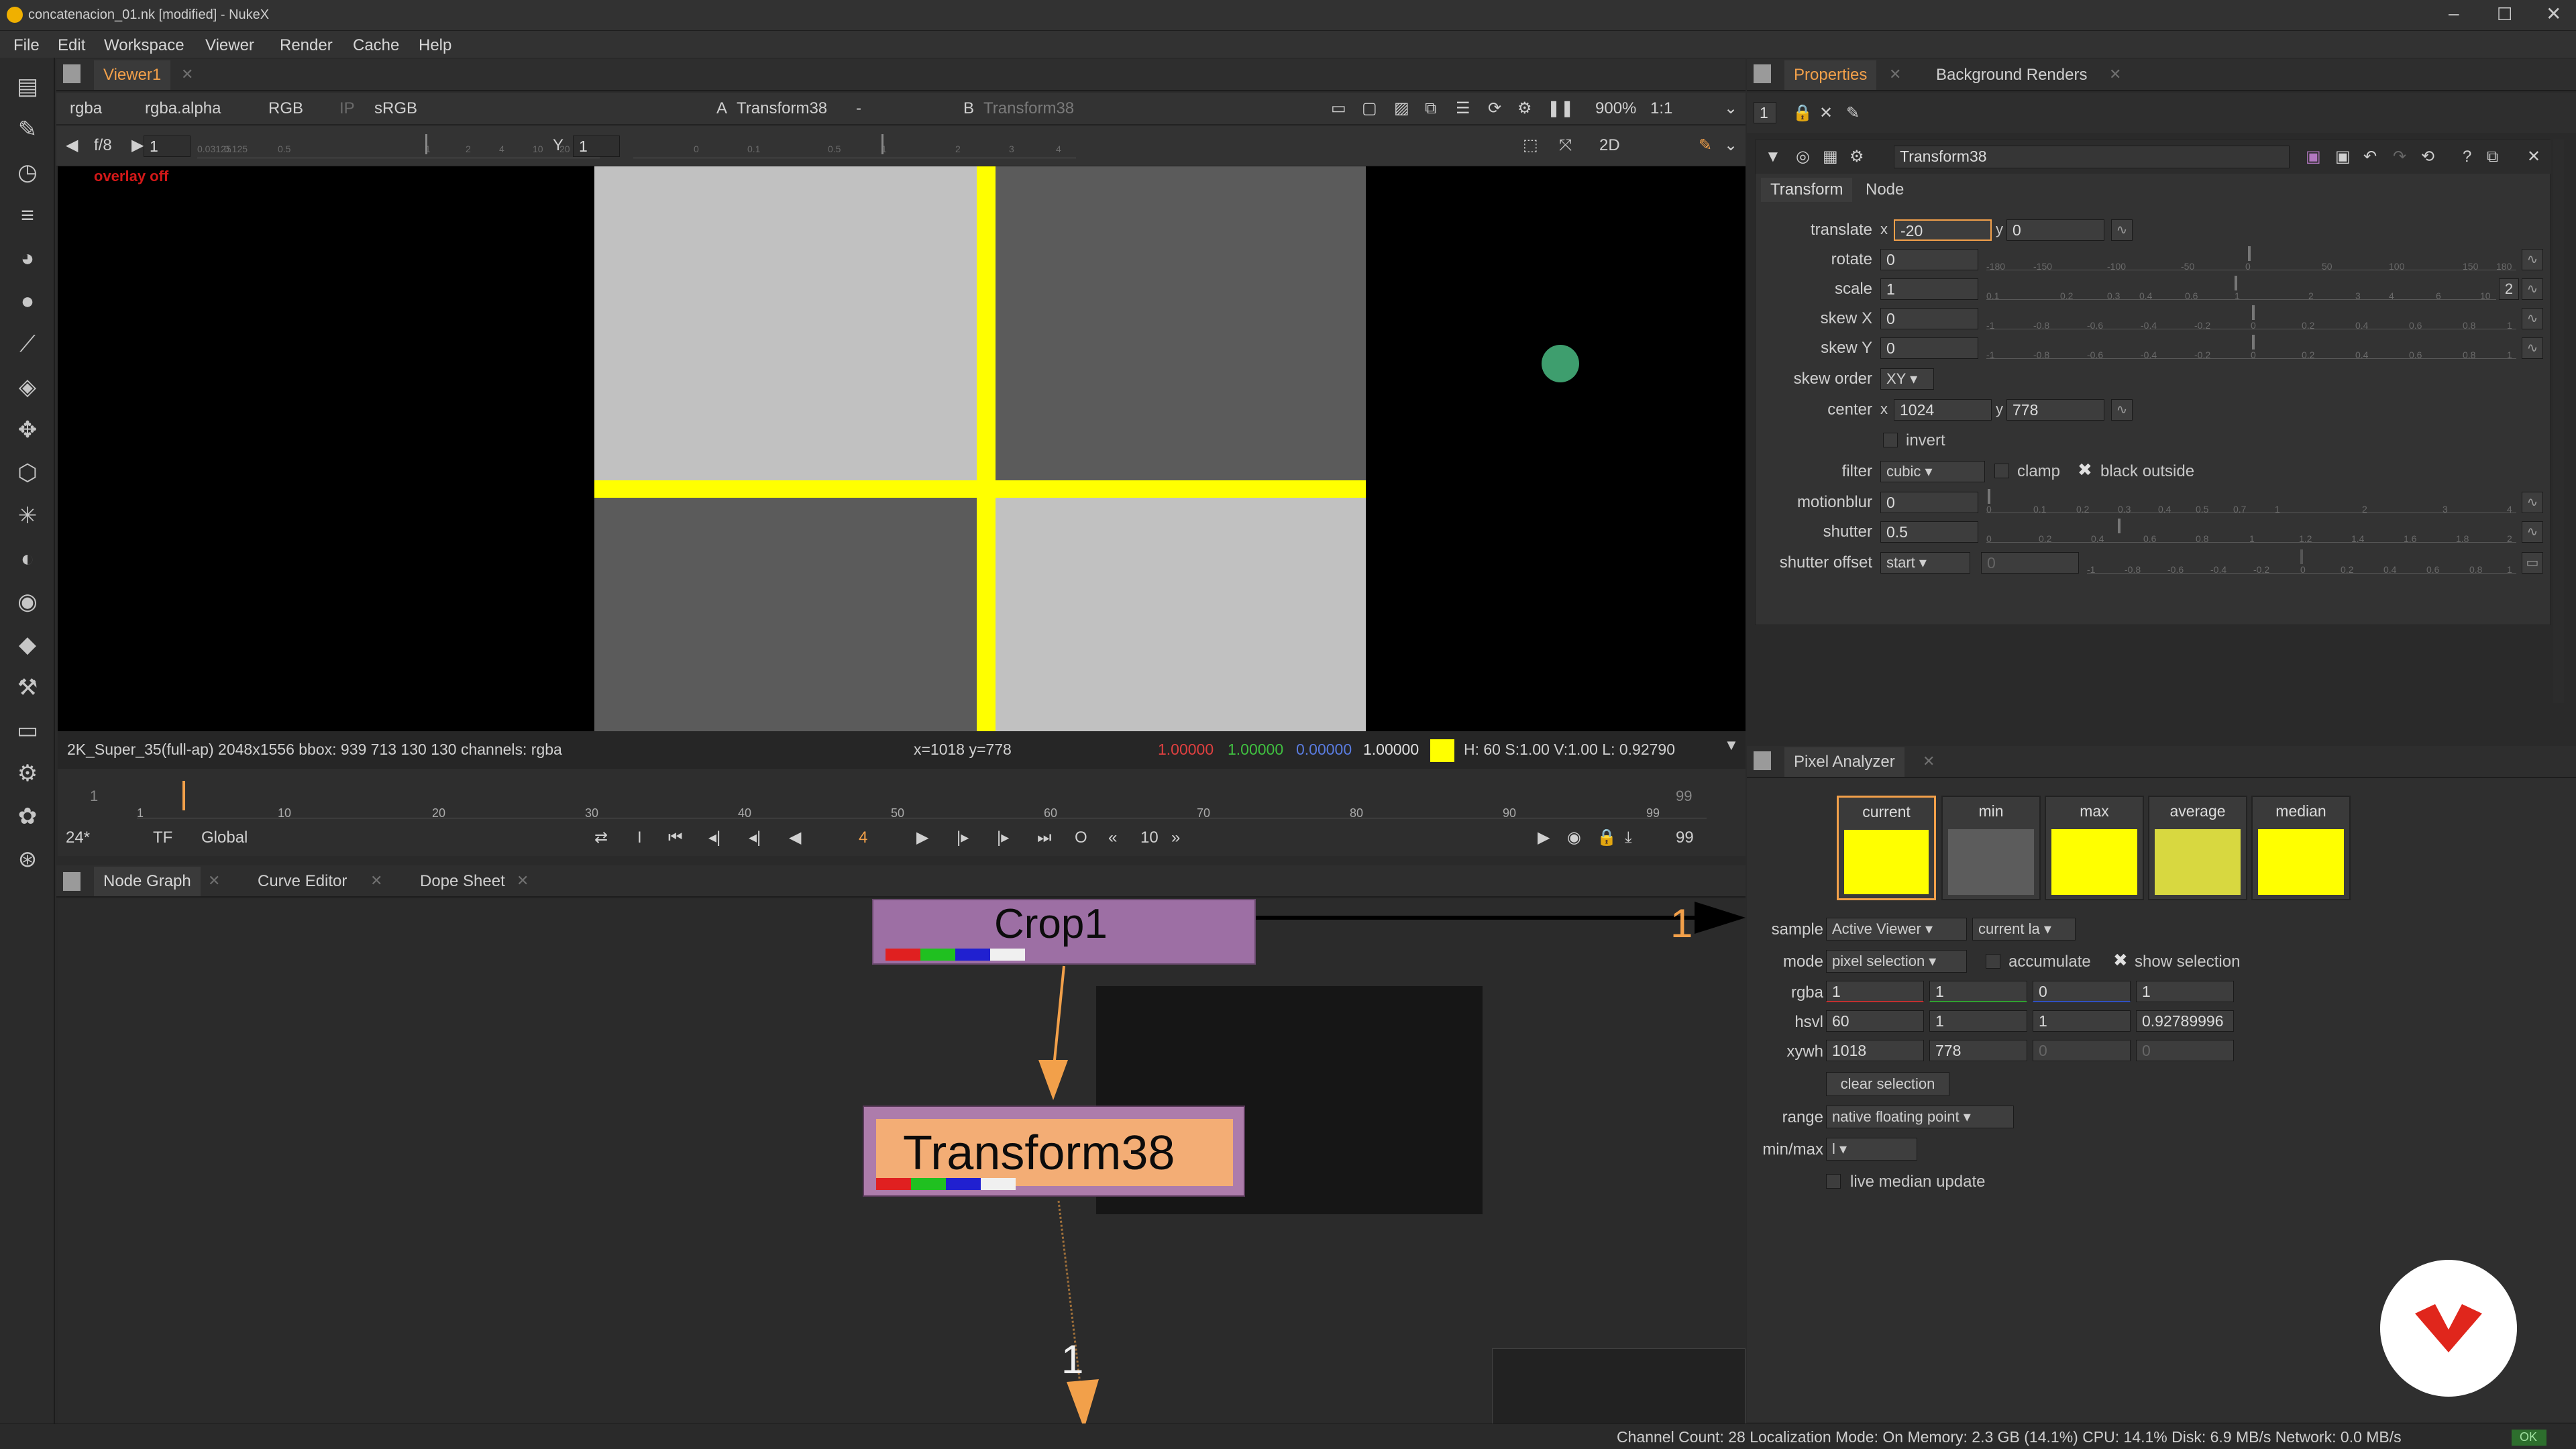 The width and height of the screenshot is (2576, 1449). Describe the element at coordinates (1054, 1151) in the screenshot. I see `node-transform38: Transform38` at that location.